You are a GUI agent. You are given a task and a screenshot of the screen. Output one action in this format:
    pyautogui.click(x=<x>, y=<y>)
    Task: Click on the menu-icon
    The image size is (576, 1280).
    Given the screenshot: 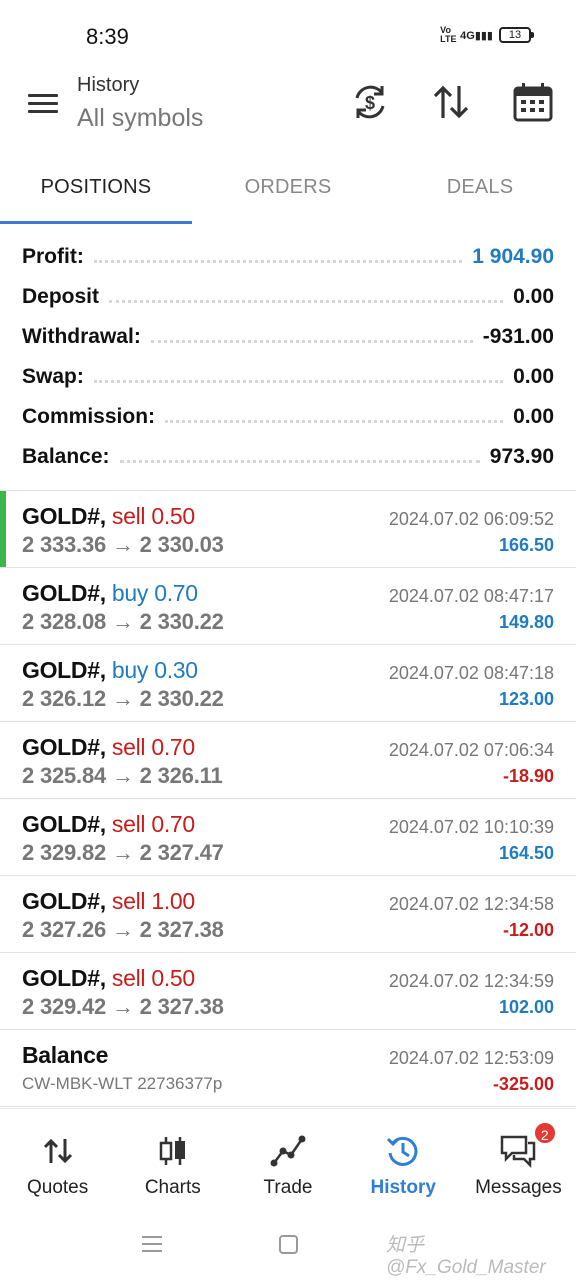 What is the action you would take?
    pyautogui.click(x=45, y=103)
    